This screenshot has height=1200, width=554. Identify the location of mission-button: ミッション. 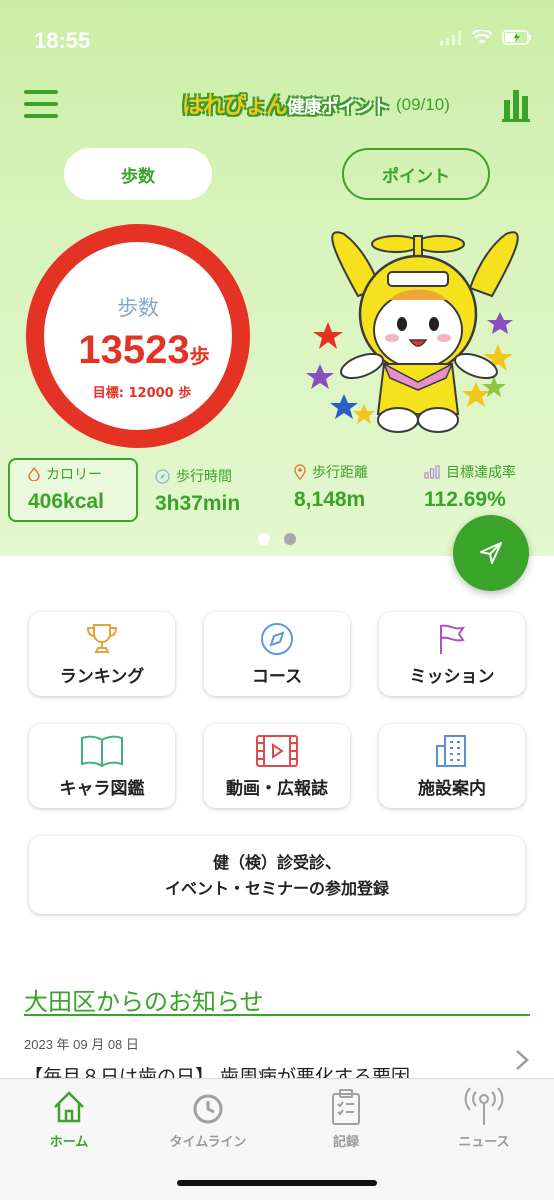
(452, 654).